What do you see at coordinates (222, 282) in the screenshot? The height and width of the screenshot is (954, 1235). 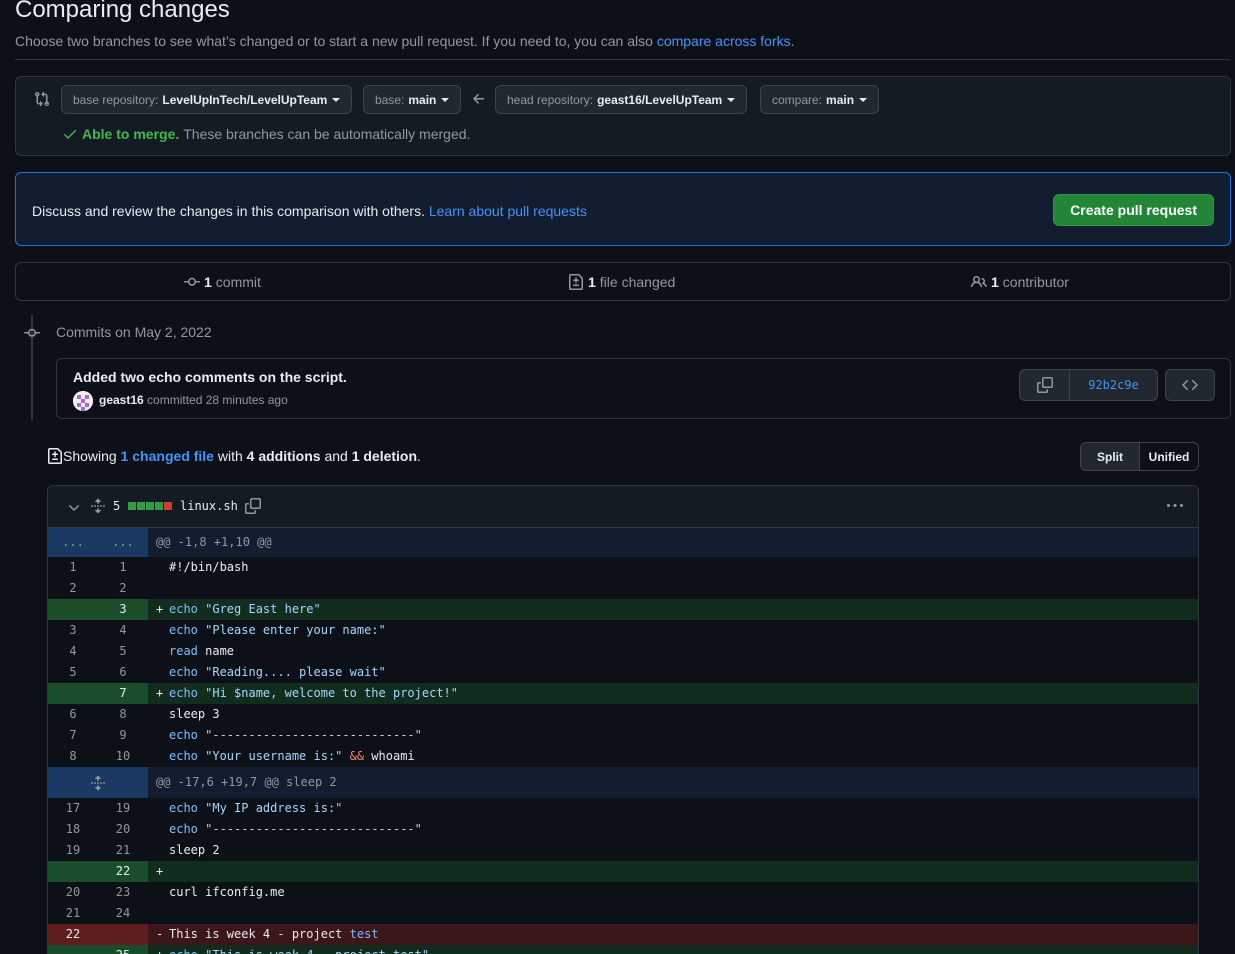 I see `commits-tab: 1 commit` at bounding box center [222, 282].